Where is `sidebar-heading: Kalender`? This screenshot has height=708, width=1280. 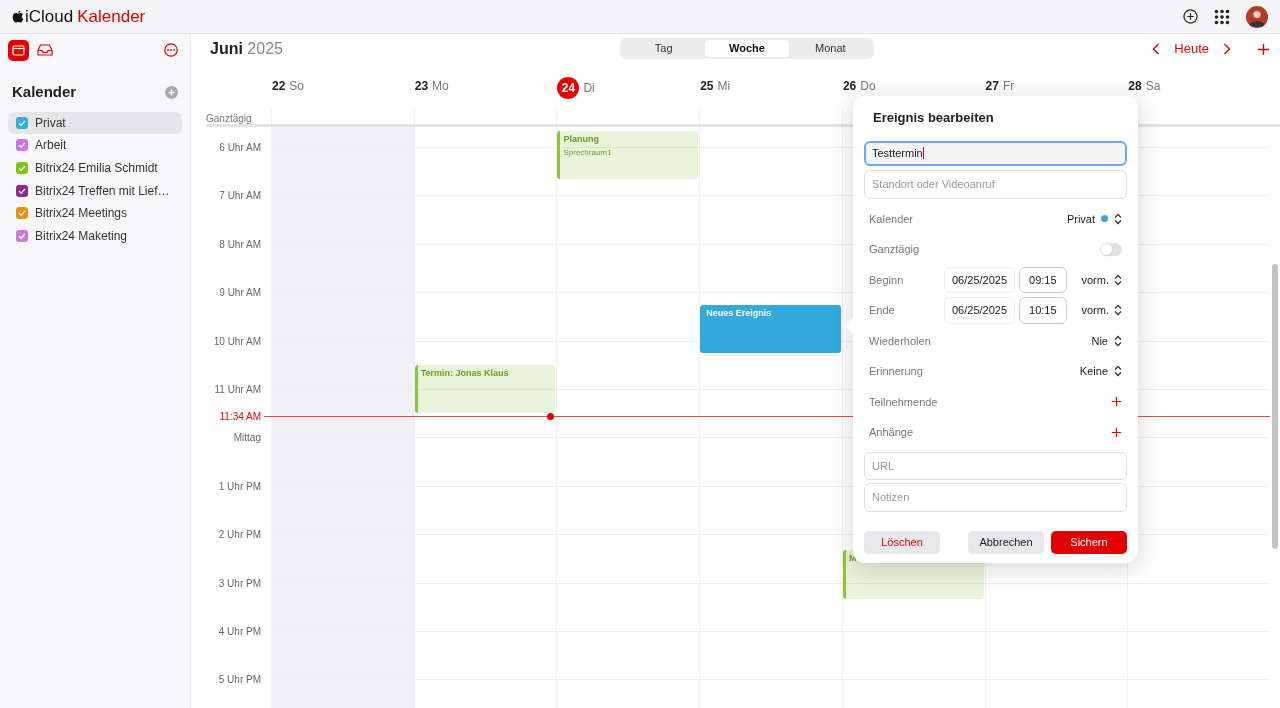
sidebar-heading: Kalender is located at coordinates (44, 92).